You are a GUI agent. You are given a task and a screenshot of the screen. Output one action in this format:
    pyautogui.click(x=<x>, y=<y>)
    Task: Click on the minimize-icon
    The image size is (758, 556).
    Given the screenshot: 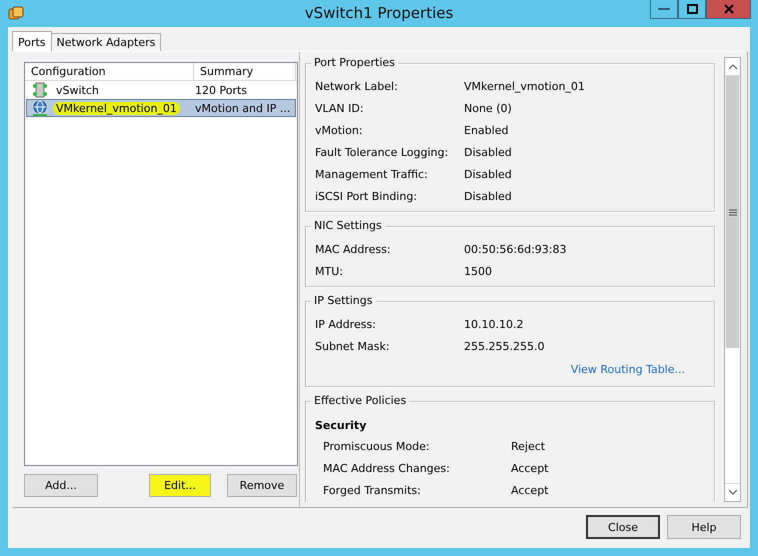 What is the action you would take?
    pyautogui.click(x=664, y=9)
    